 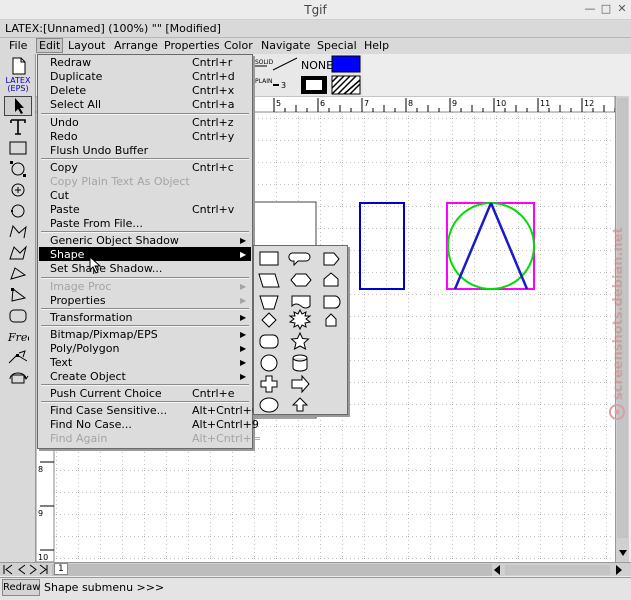 I want to click on menu-item-shape: Shape, so click(x=67, y=254).